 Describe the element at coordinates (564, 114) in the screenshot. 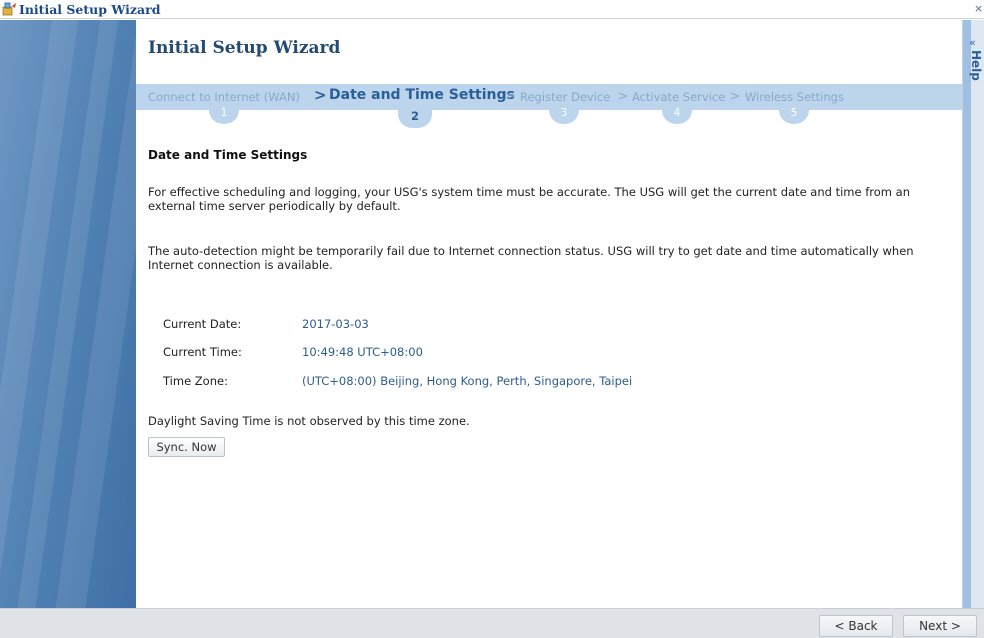

I see `step-number-3: 3` at that location.